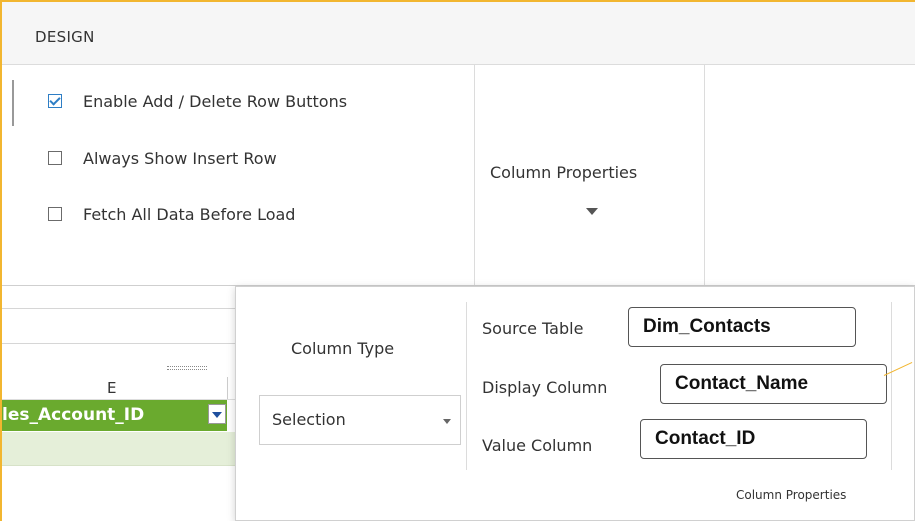 The image size is (915, 521). I want to click on table-header-cell: les_Account_ID, so click(114, 415).